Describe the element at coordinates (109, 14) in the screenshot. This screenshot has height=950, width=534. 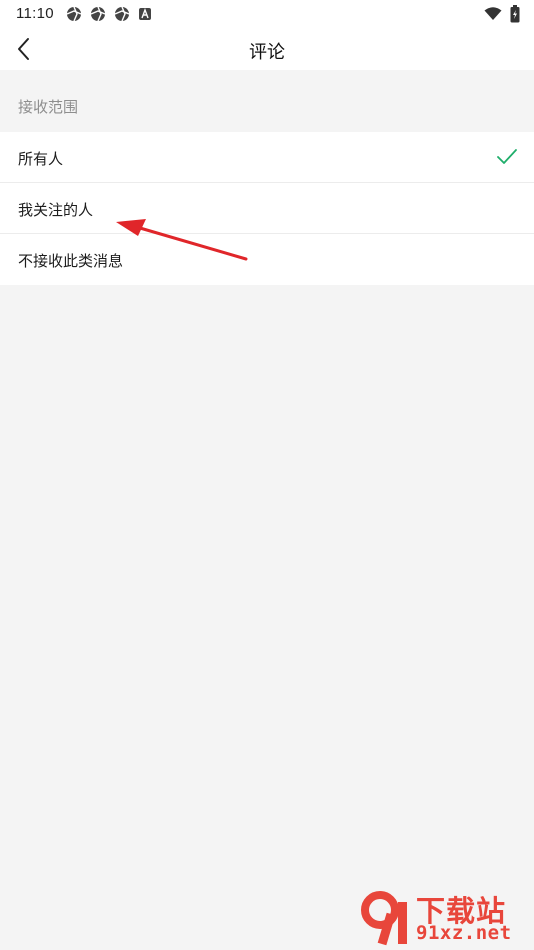
I see `status-icons-left` at that location.